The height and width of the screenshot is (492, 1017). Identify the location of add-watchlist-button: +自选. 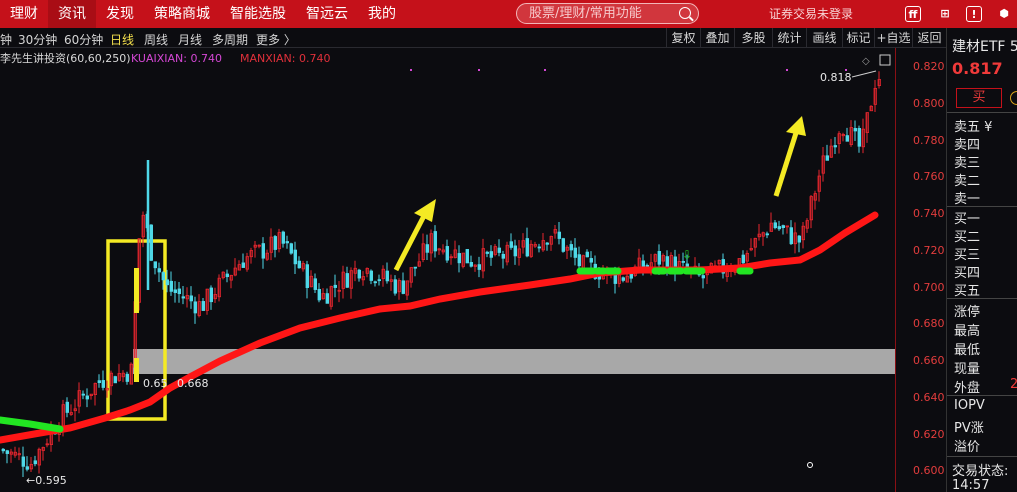
(893, 38).